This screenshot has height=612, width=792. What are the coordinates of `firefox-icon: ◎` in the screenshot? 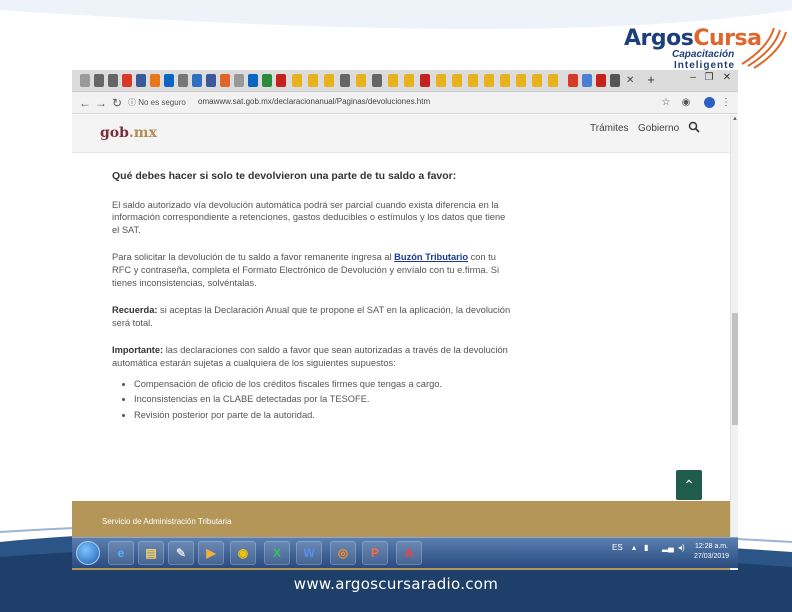 It's located at (343, 553).